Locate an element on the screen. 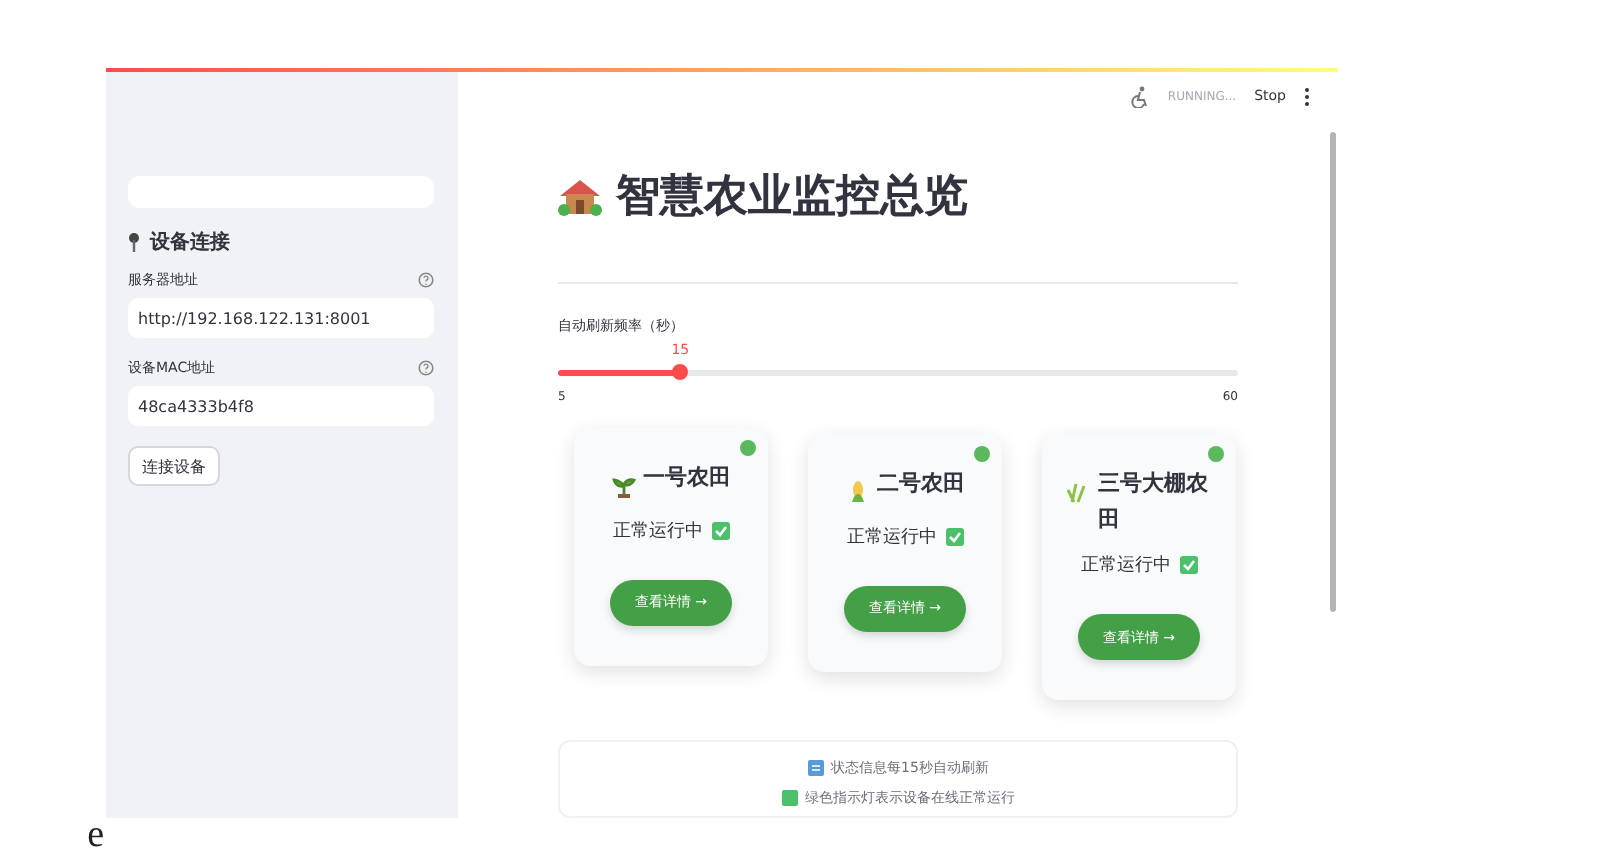 This screenshot has width=1600, height=854. scrollbar is located at coordinates (1333, 372).